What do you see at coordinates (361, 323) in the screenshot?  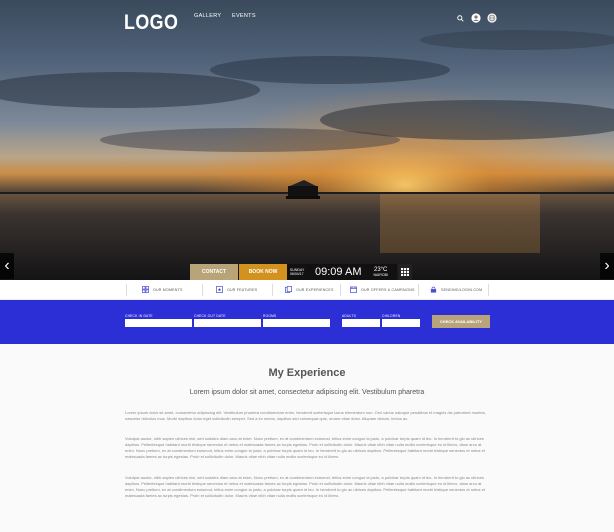 I see `adults-input` at bounding box center [361, 323].